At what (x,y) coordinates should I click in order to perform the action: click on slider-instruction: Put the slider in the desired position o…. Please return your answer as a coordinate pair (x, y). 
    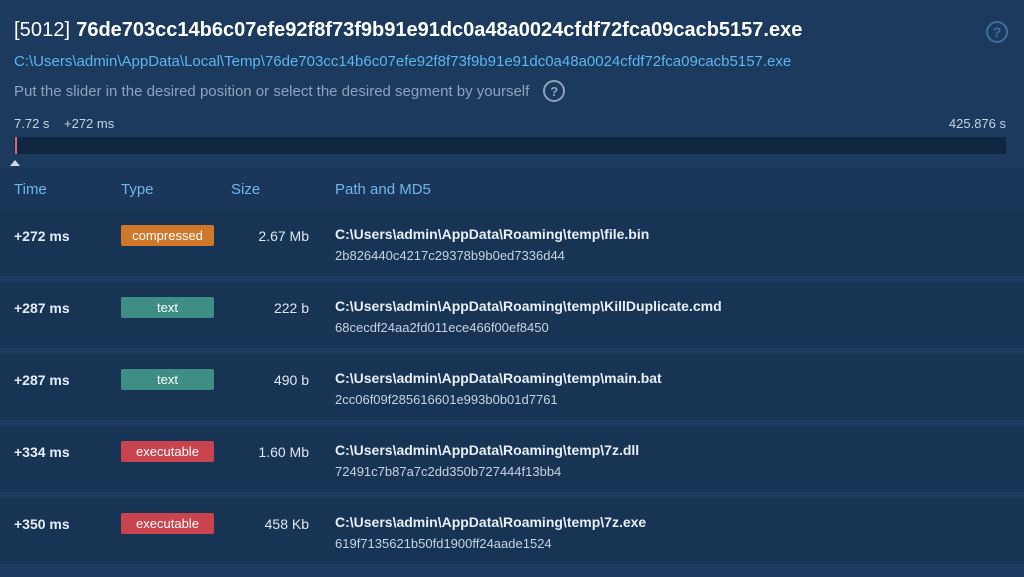
    Looking at the image, I should click on (290, 91).